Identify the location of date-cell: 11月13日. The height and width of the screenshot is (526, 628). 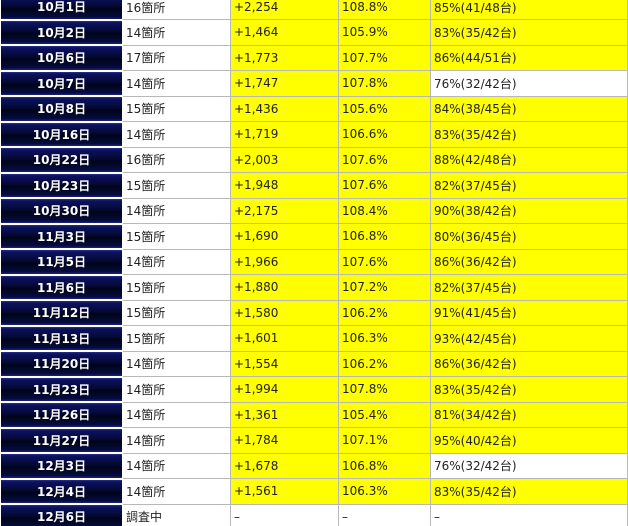
(61, 338).